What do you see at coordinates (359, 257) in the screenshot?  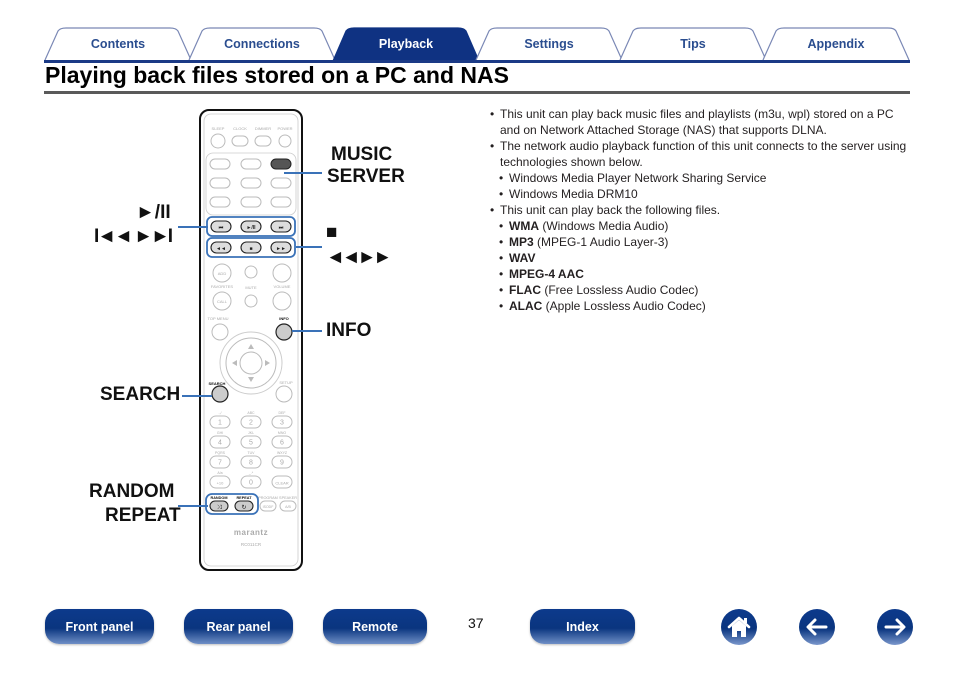 I see `callout-search-fwd-back: ◄◄►►` at bounding box center [359, 257].